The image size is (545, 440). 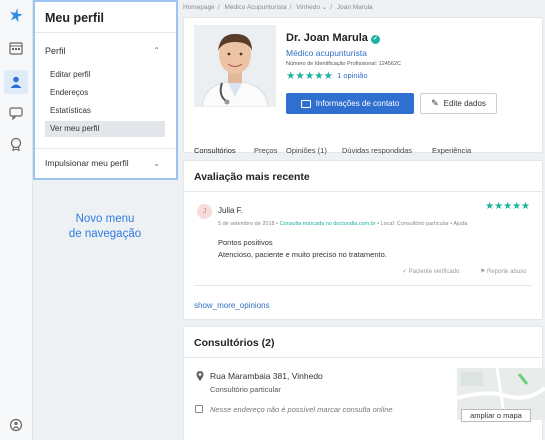 I want to click on annotation-line: de navegação, so click(x=105, y=234).